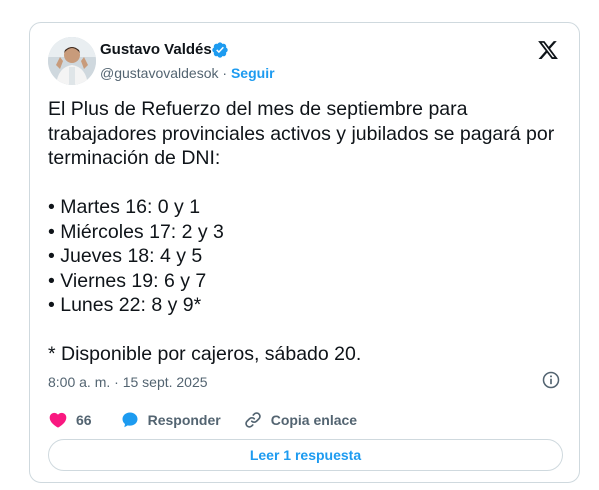 This screenshot has height=490, width=599. I want to click on info-icon, so click(551, 380).